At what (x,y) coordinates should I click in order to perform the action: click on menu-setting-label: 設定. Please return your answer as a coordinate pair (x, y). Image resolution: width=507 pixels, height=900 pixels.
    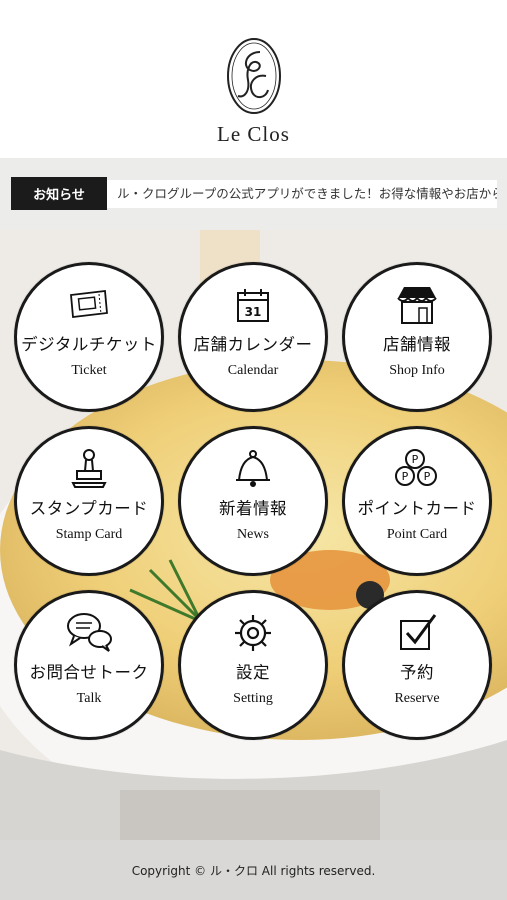
    Looking at the image, I should click on (253, 672).